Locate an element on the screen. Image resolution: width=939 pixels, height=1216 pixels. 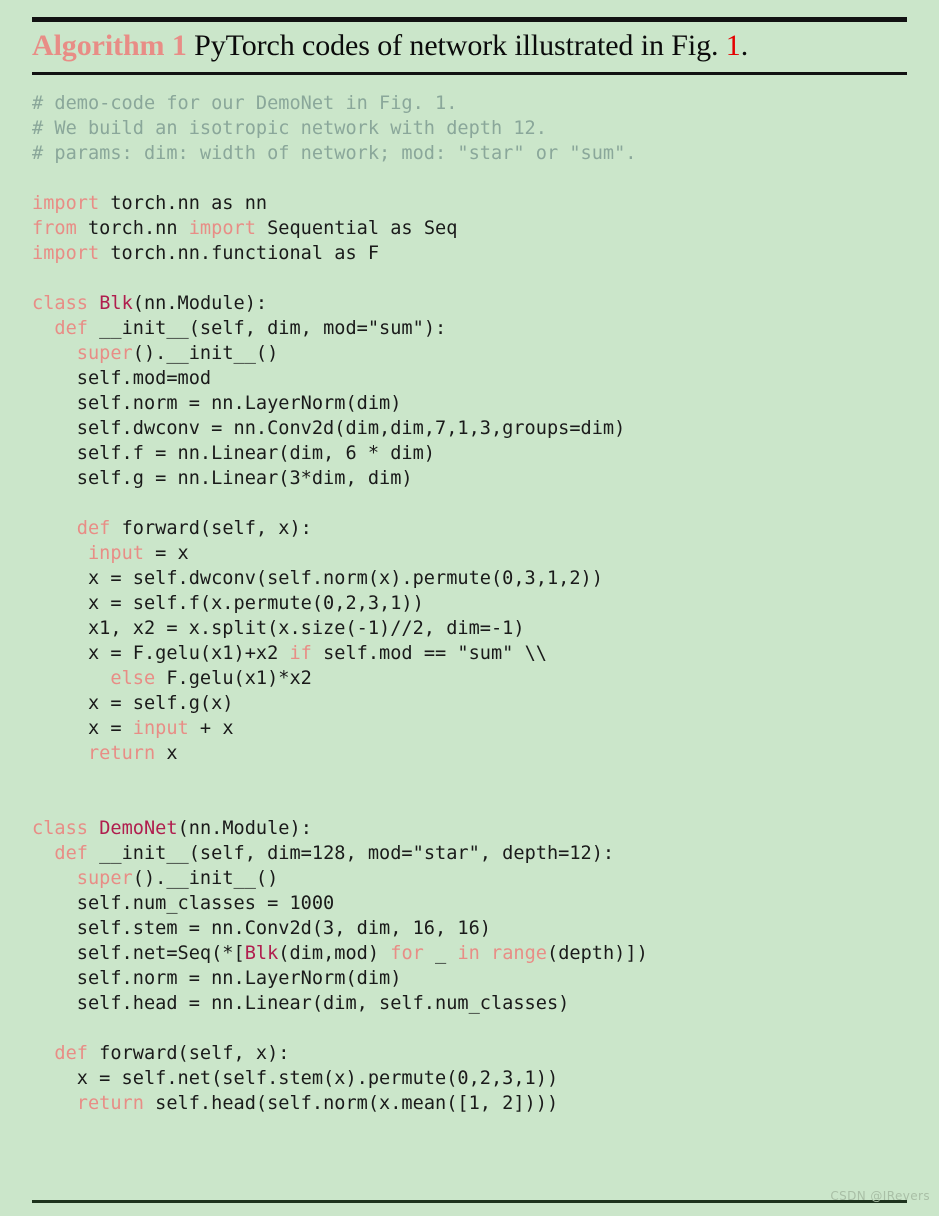
code-token: self.g = nn.Linear(3*dim, dim) is located at coordinates (222, 478).